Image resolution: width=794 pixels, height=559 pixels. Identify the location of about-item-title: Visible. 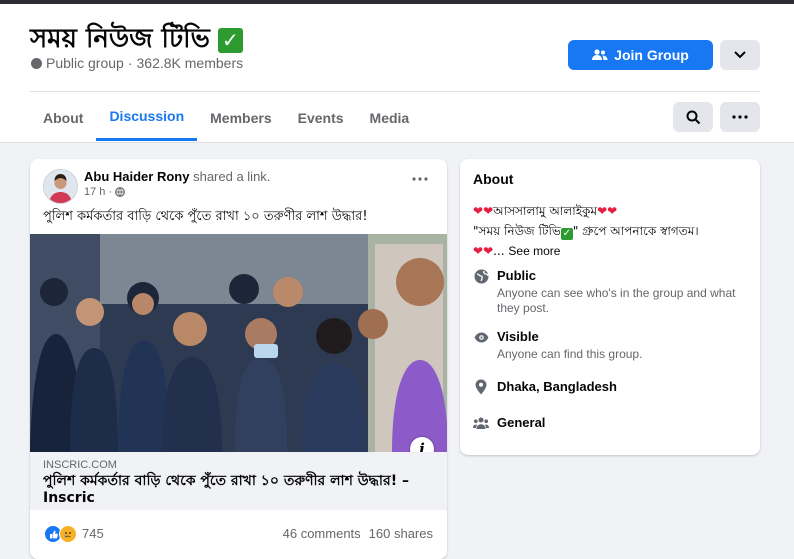
(518, 336).